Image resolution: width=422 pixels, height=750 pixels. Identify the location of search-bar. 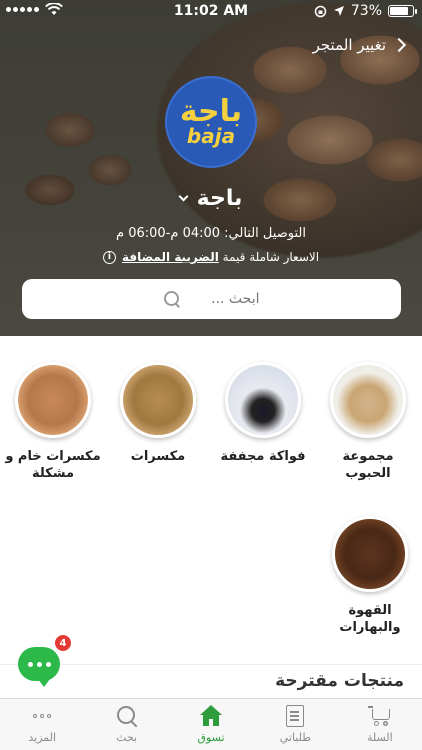
(211, 299).